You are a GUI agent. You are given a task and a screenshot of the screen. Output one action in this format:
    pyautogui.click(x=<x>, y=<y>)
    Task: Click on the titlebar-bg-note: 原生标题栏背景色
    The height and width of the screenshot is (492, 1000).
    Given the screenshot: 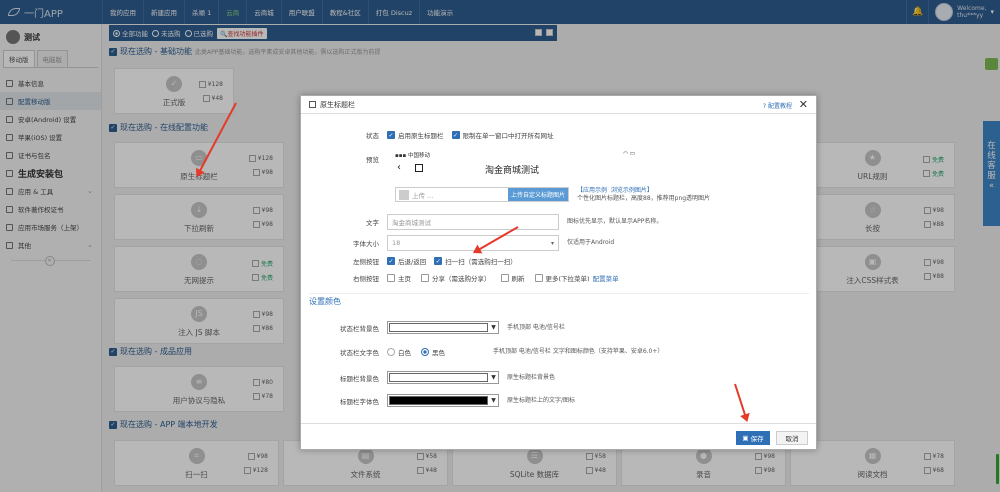 What is the action you would take?
    pyautogui.click(x=531, y=377)
    